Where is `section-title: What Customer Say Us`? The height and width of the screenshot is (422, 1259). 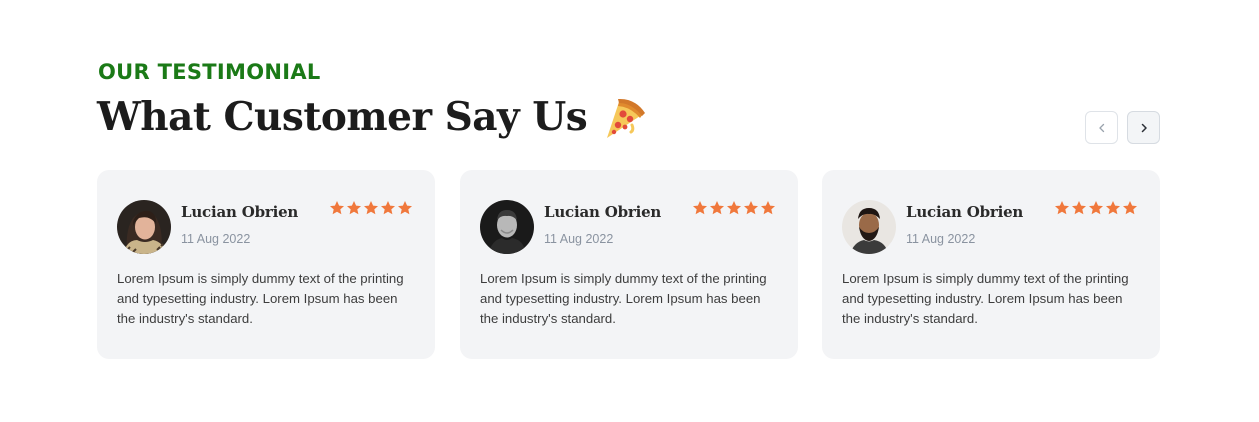 section-title: What Customer Say Us is located at coordinates (342, 117).